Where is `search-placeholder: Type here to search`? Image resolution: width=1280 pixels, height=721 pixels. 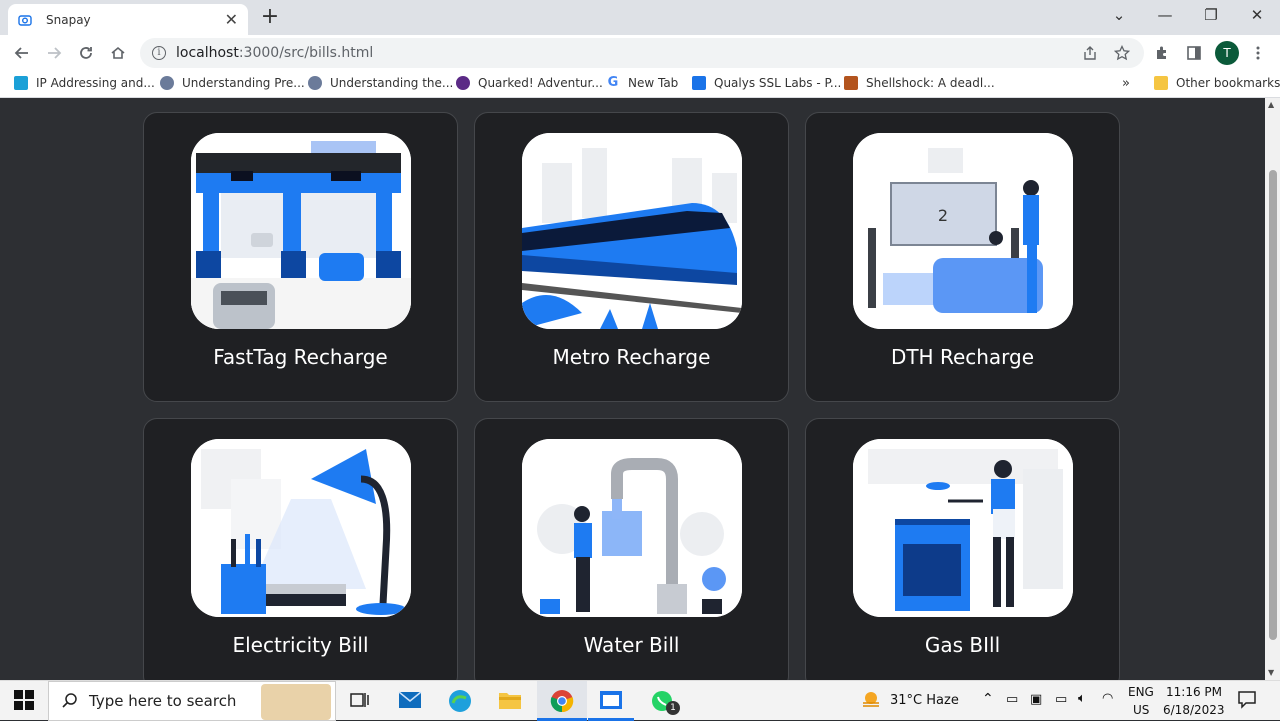
search-placeholder: Type here to search is located at coordinates (163, 701).